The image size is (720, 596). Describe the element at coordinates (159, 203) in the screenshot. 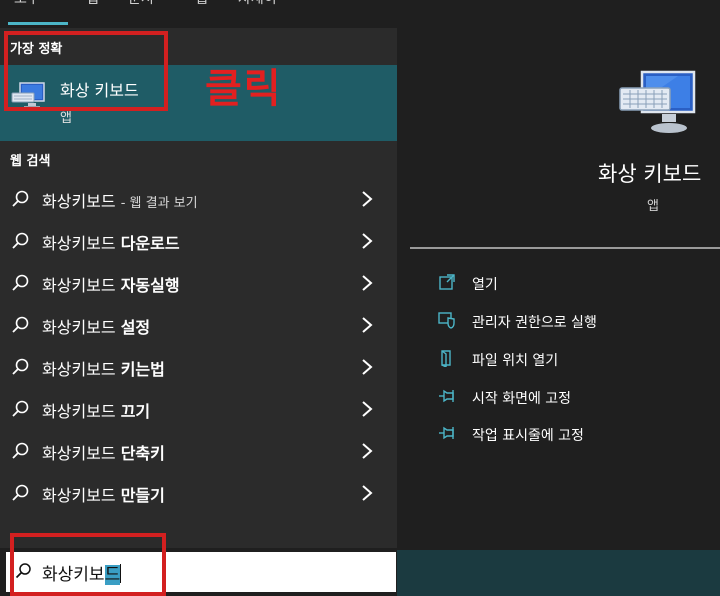

I see `web-result-suffix: - 웹 결과 보기` at that location.